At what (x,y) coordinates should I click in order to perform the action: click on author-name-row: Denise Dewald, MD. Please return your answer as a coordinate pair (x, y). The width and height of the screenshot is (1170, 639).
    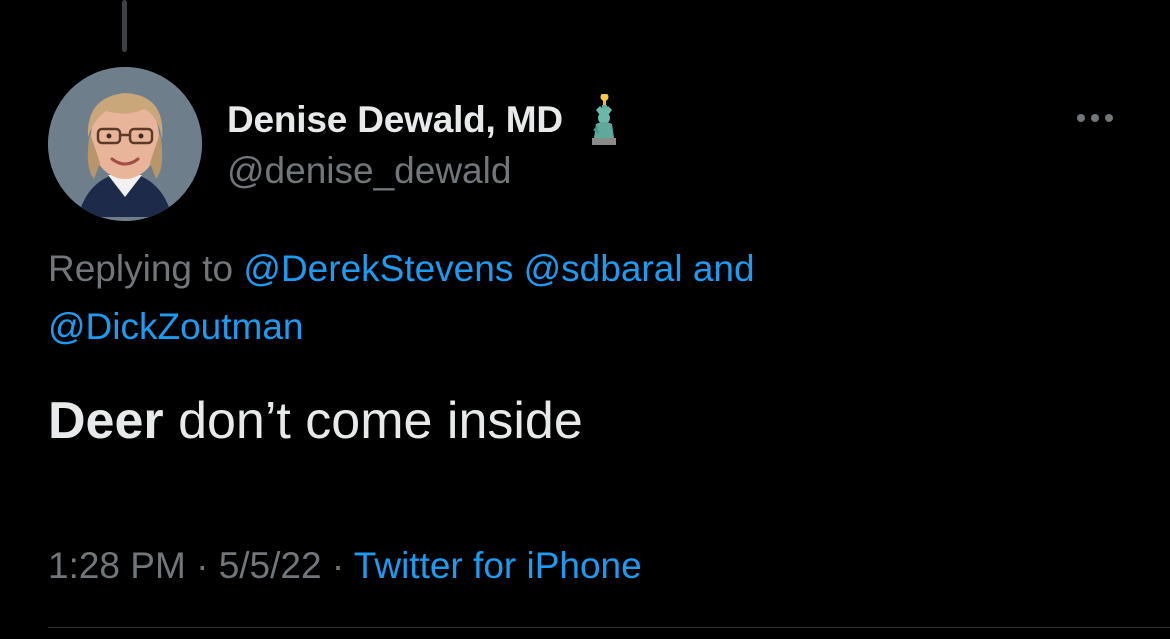
    Looking at the image, I should click on (426, 119).